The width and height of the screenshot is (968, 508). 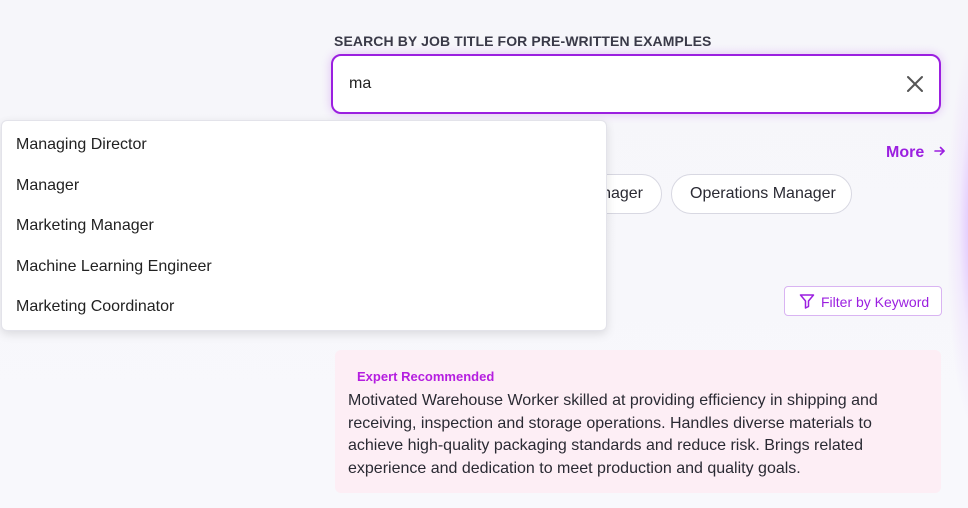 What do you see at coordinates (875, 302) in the screenshot?
I see `filter-label: Filter by Keyword` at bounding box center [875, 302].